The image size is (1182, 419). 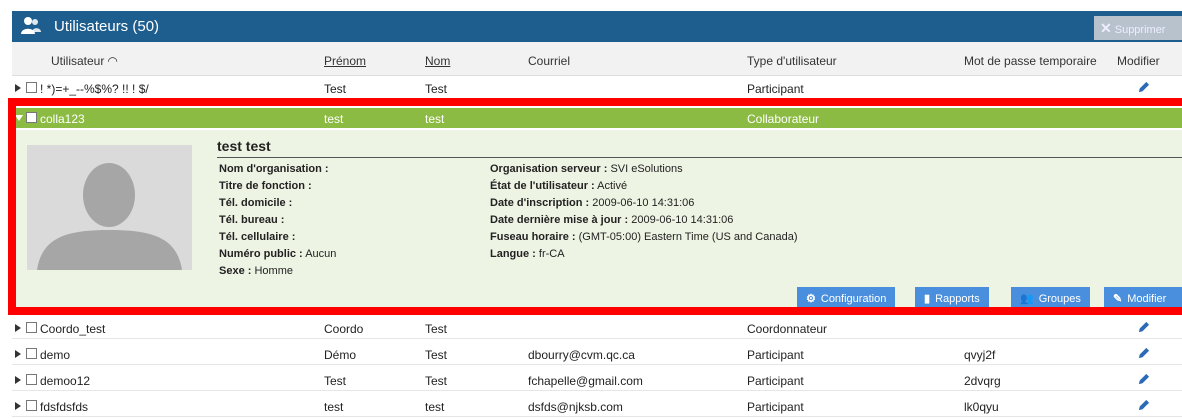 I want to click on detail-field-gender: Sexe : Homme, so click(x=256, y=271).